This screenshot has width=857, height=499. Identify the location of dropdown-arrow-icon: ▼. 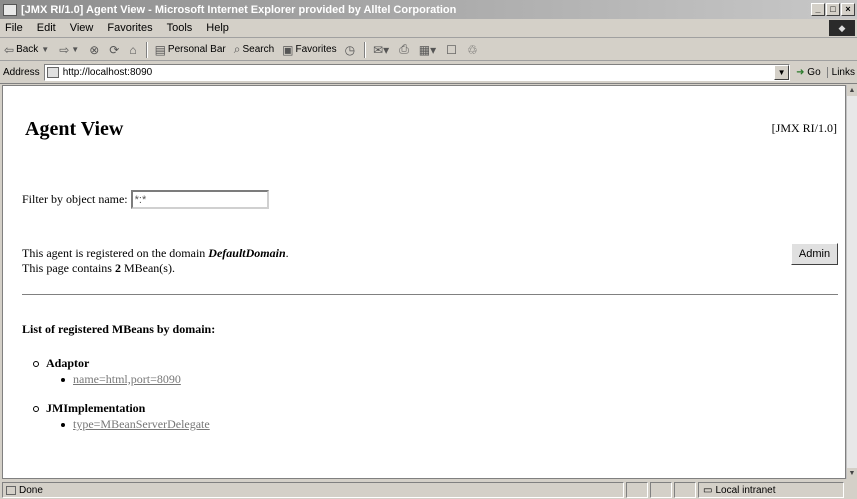
(75, 49).